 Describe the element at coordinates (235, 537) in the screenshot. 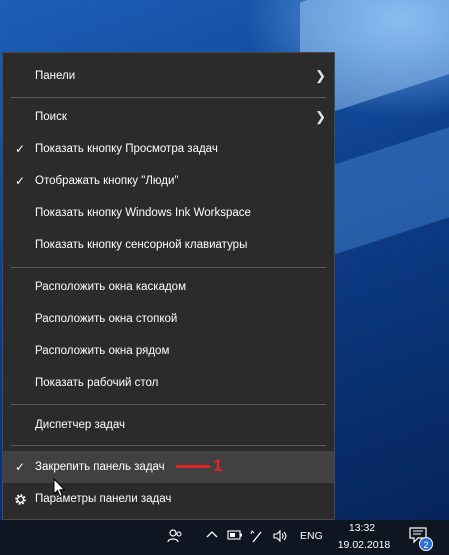

I see `battery-icon` at that location.